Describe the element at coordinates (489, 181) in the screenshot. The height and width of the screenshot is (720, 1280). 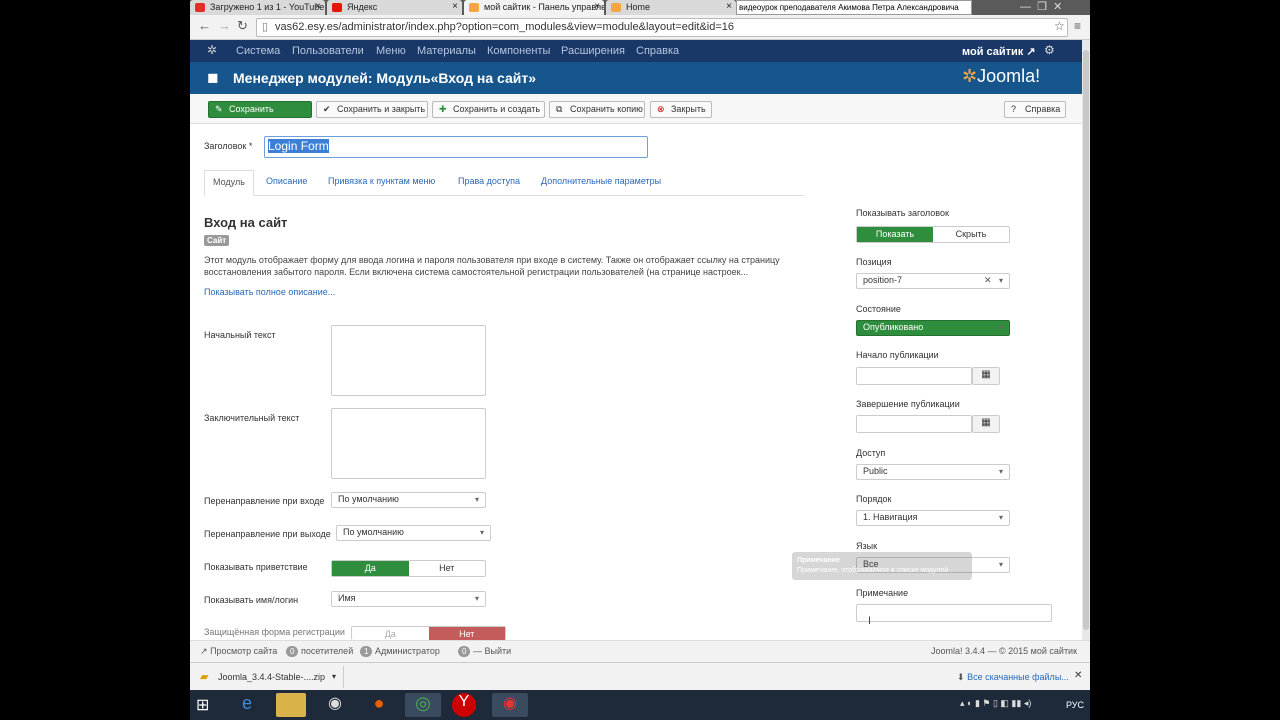
I see `tab-permissions: Права доступа` at that location.